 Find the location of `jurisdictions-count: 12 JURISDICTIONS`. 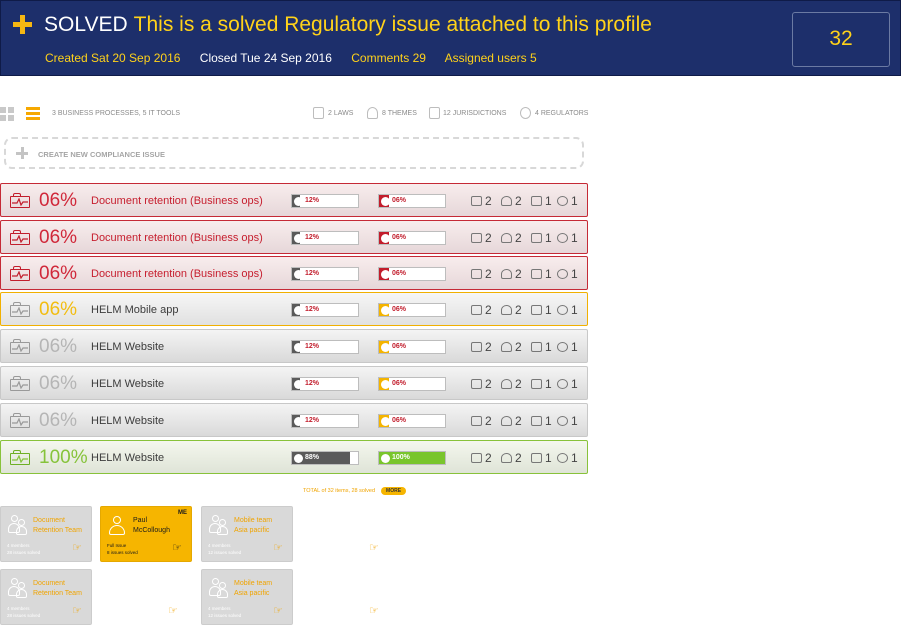

jurisdictions-count: 12 JURISDICTIONS is located at coordinates (474, 113).